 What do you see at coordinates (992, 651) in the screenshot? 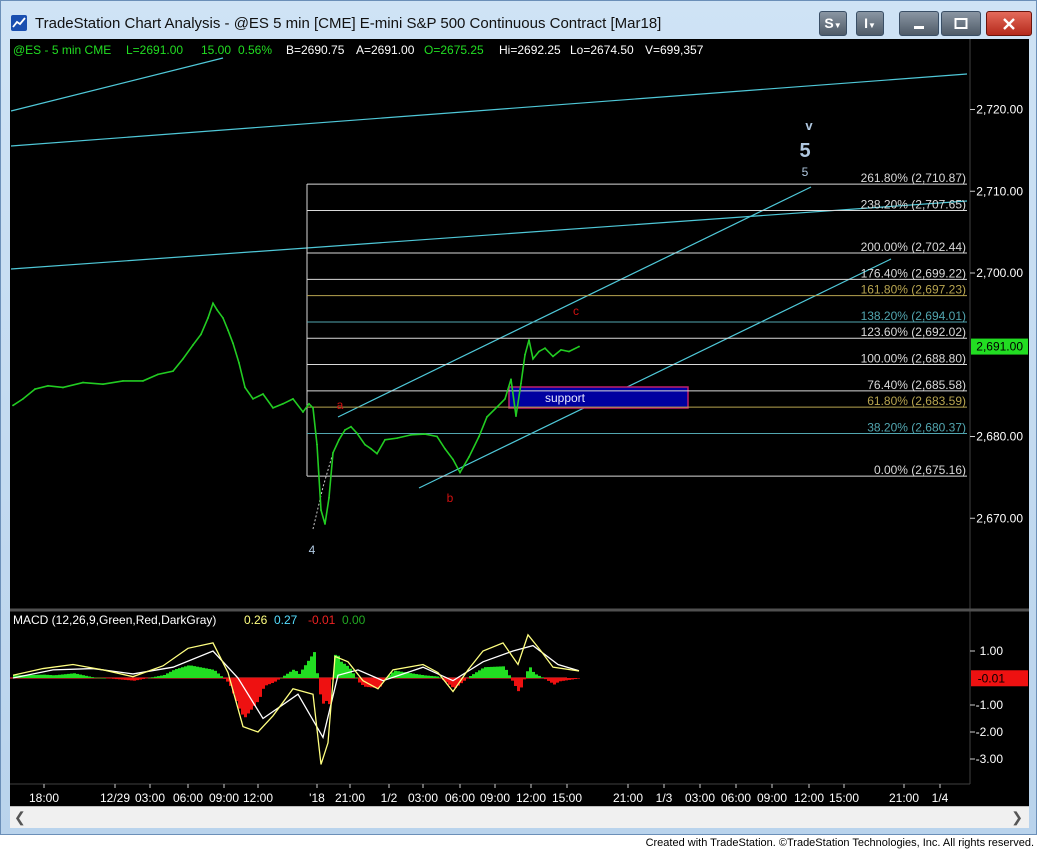
I see `macd-tick-label: 1.00` at bounding box center [992, 651].